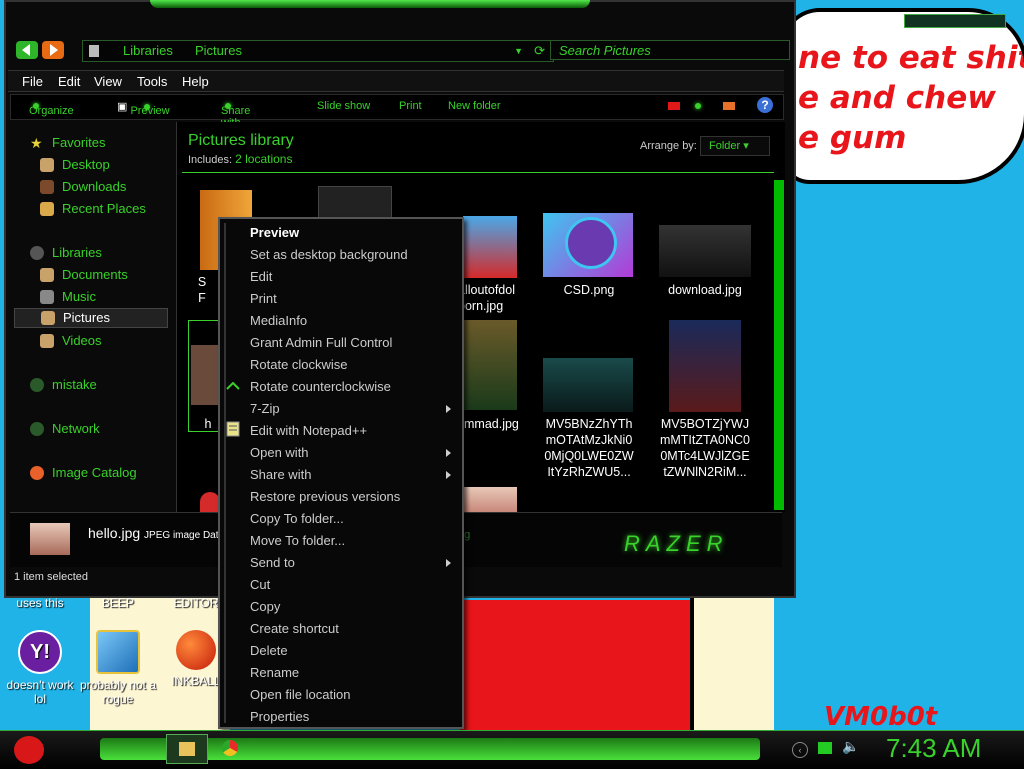 This screenshot has width=1024, height=769. What do you see at coordinates (955, 21) in the screenshot?
I see `window-control-buttons` at bounding box center [955, 21].